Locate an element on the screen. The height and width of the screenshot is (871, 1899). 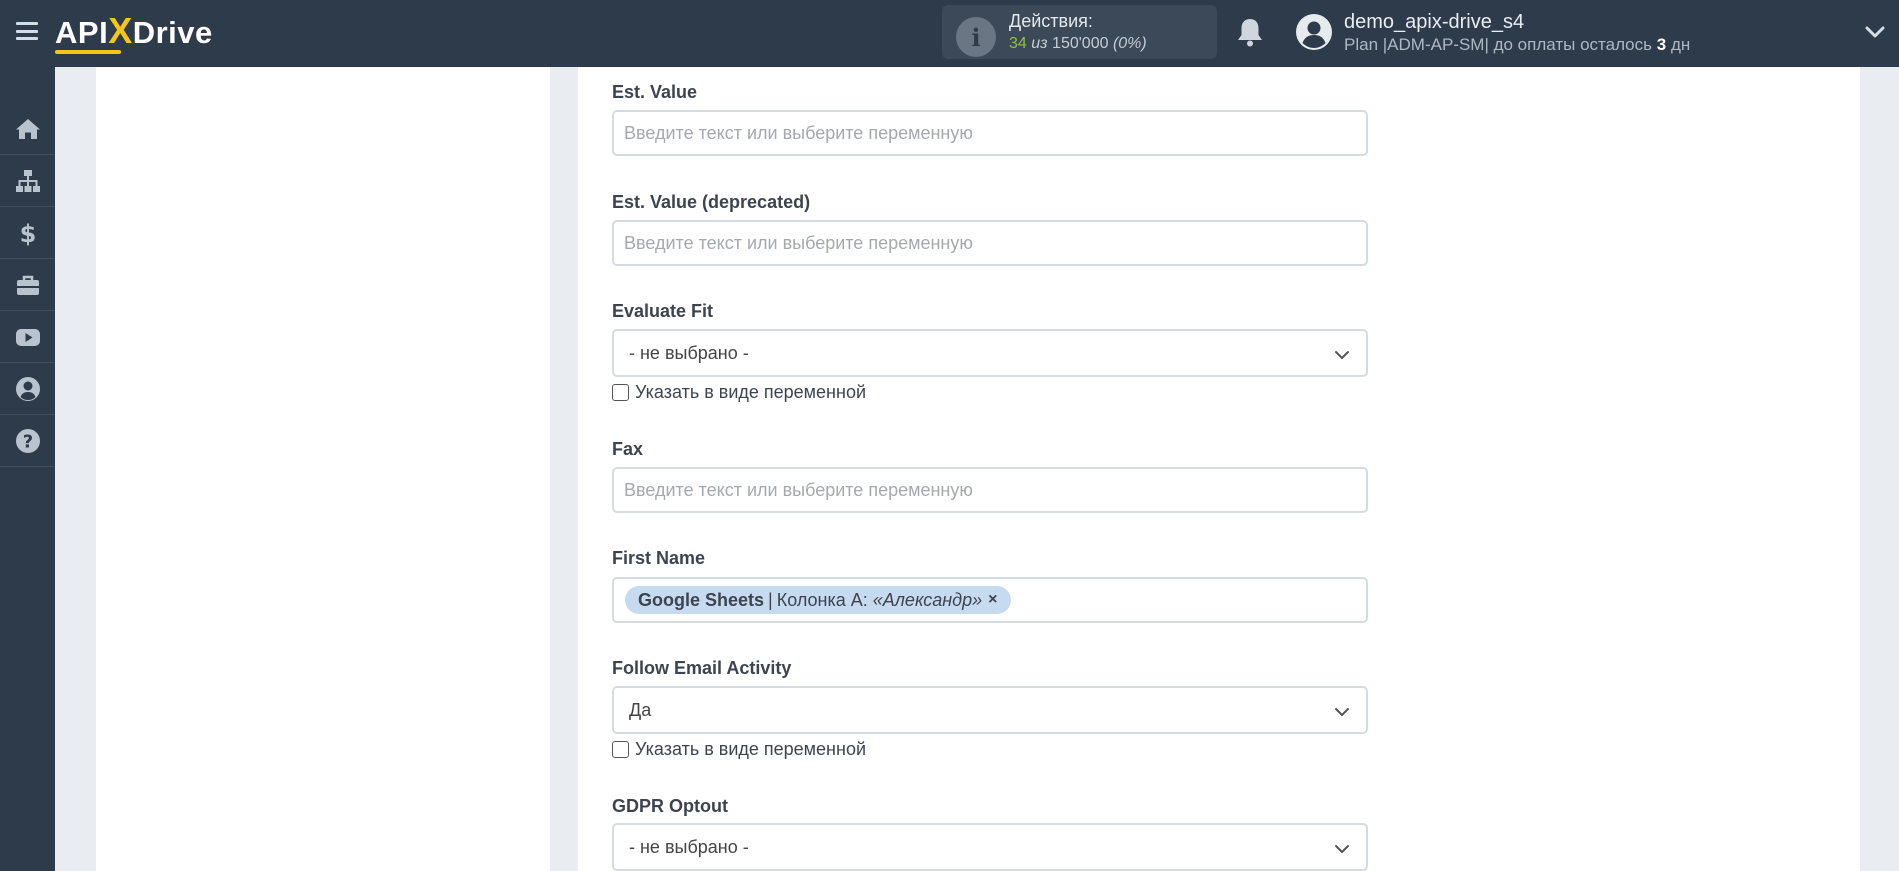
actions-title: Действия: is located at coordinates (1051, 21).